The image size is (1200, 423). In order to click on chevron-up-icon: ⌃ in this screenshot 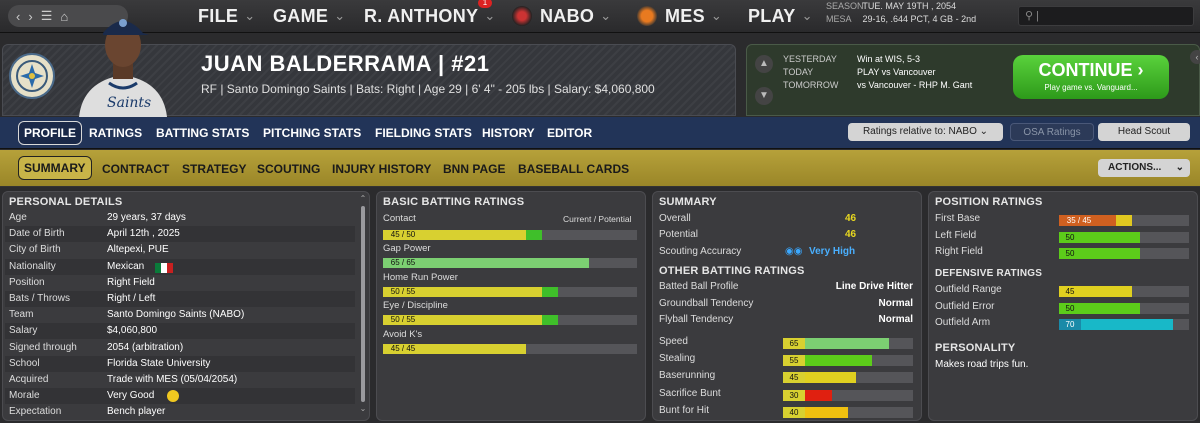, I will do `click(363, 199)`.